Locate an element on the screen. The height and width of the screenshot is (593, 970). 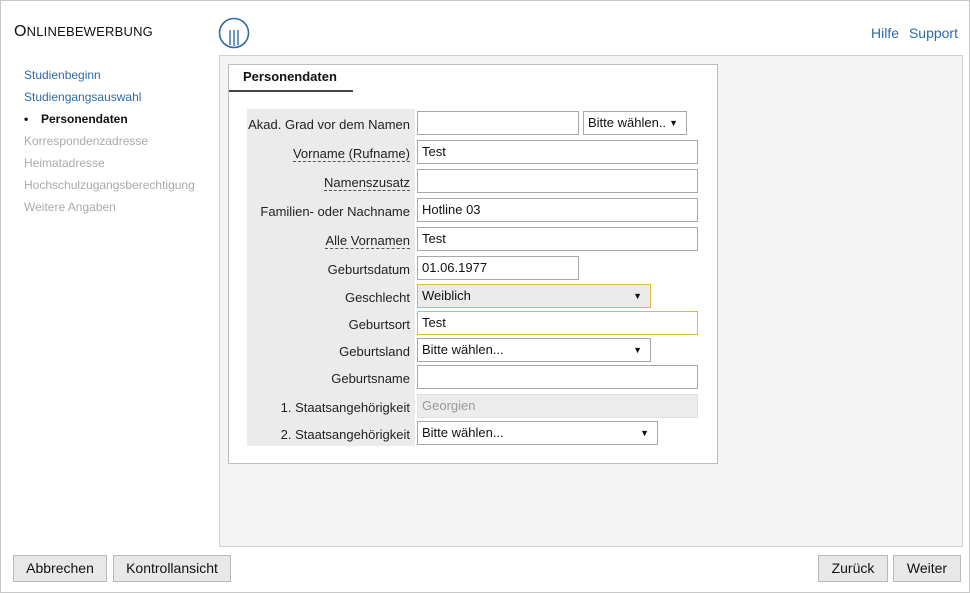
row-staatsangehoerigkeit-1: 1. Staatsangehörigkeit Georgien is located at coordinates (474, 407).